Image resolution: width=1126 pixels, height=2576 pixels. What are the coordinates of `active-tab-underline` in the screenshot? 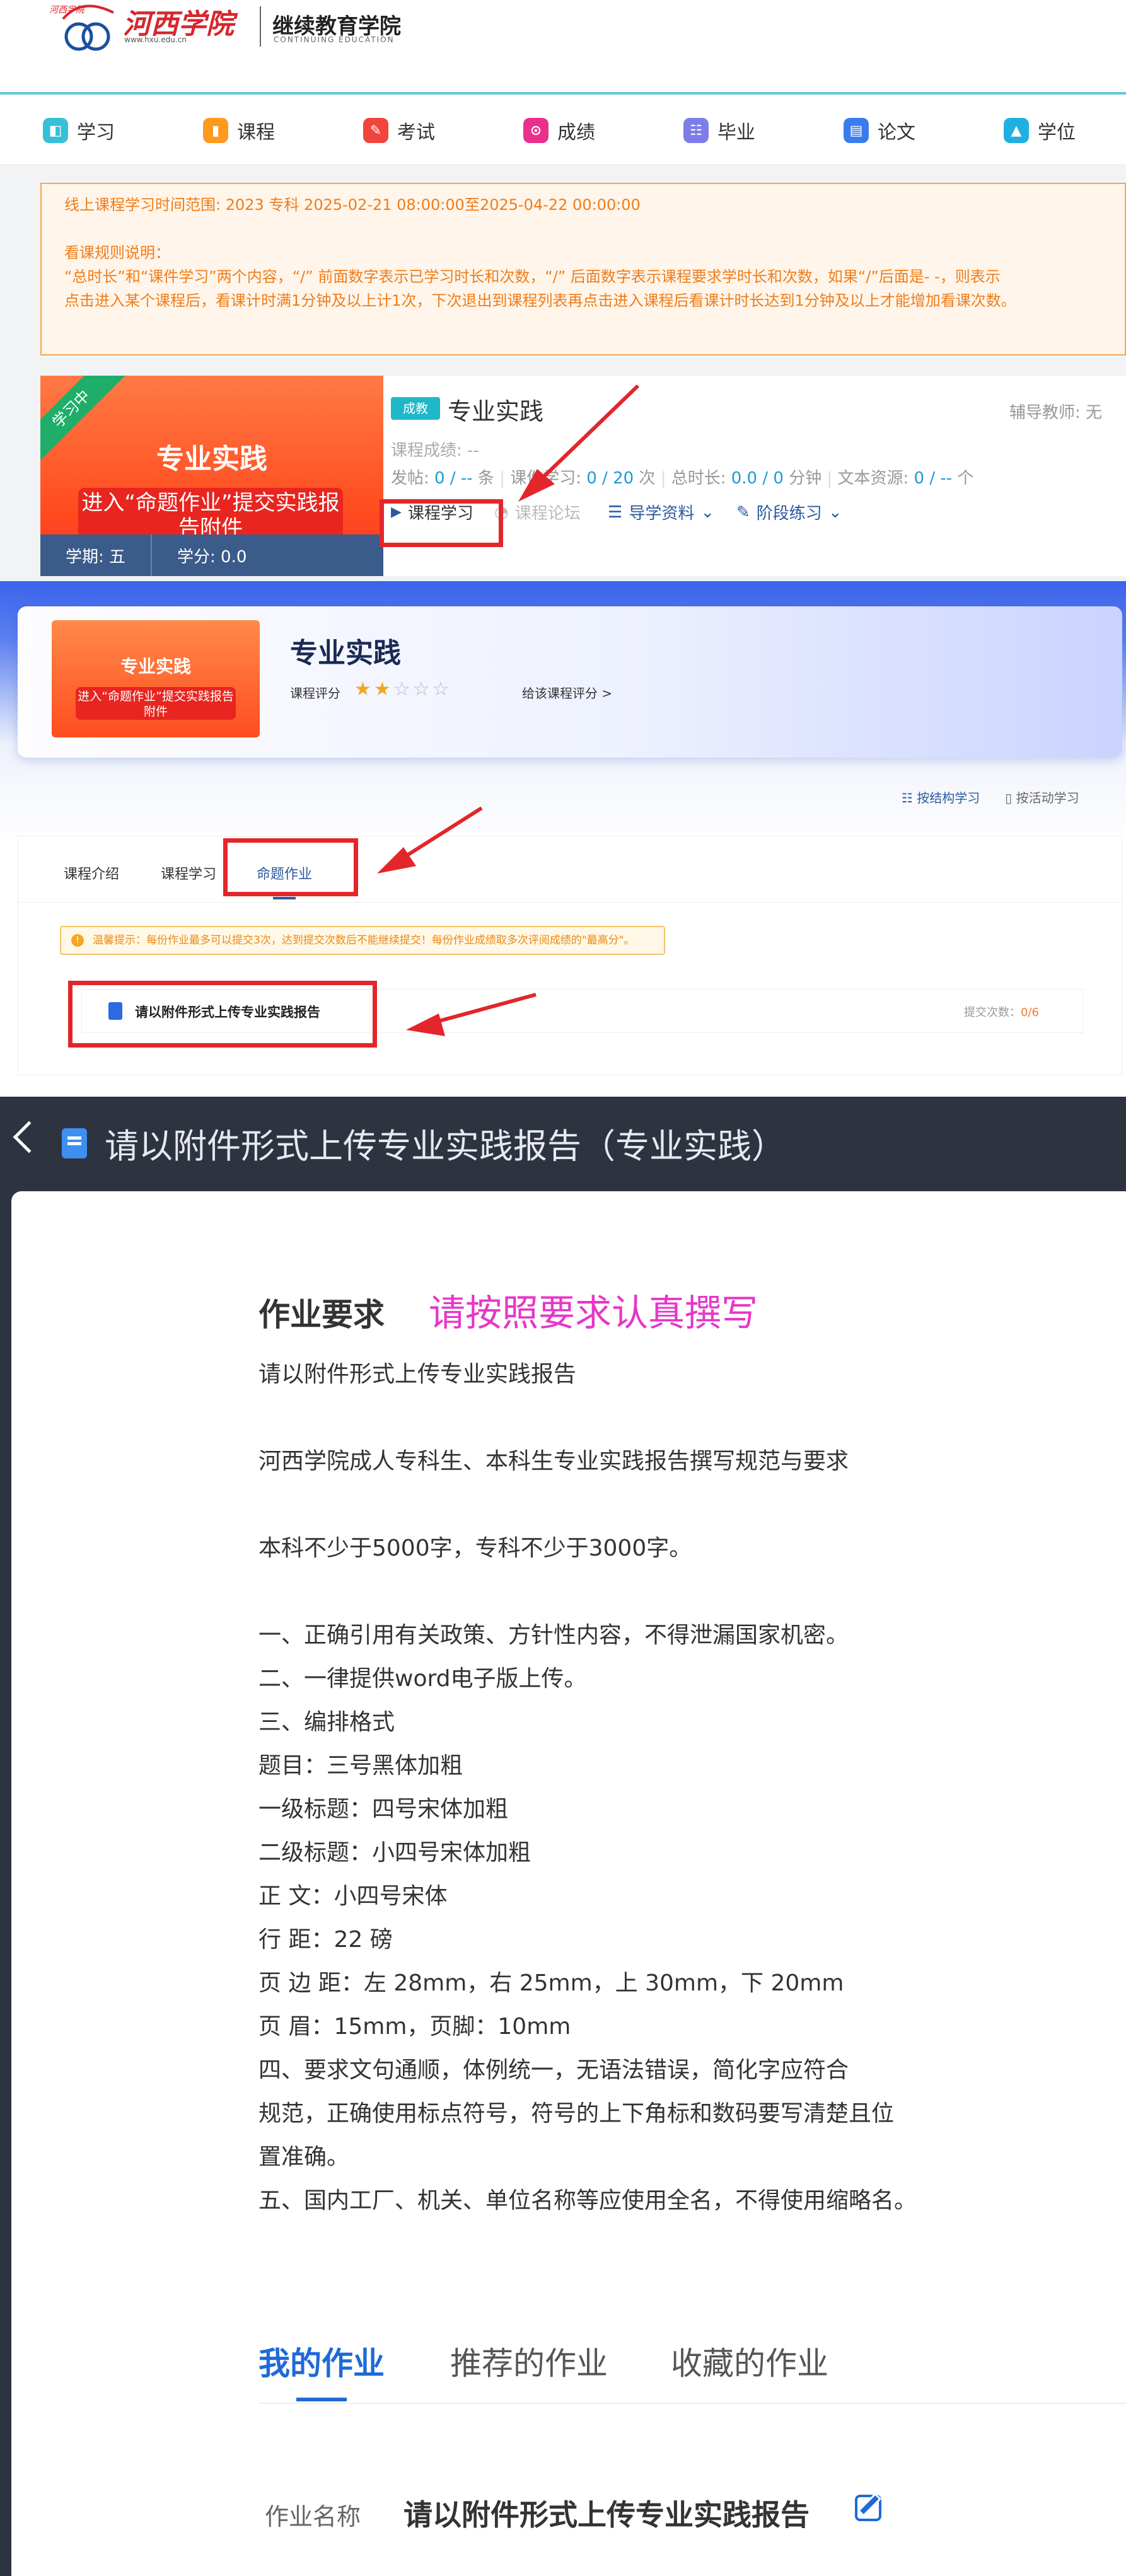 It's located at (284, 898).